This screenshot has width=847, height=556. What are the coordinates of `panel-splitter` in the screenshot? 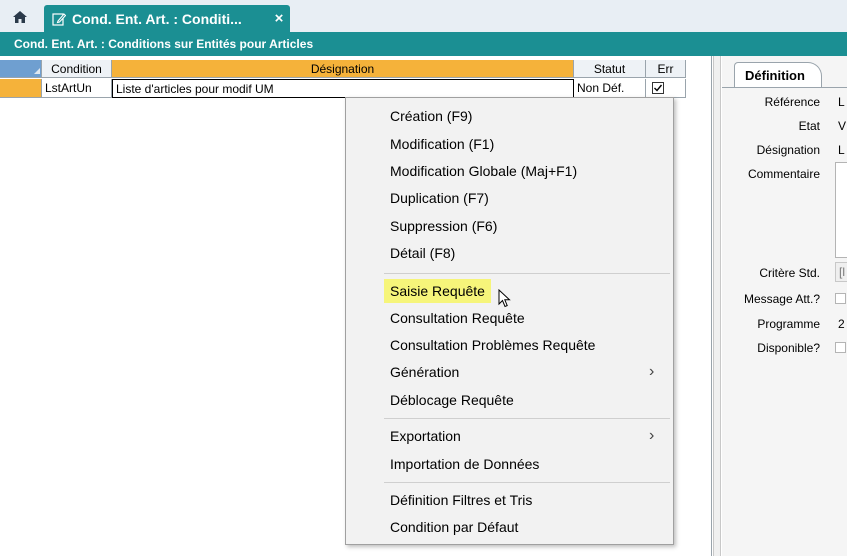 It's located at (717, 306).